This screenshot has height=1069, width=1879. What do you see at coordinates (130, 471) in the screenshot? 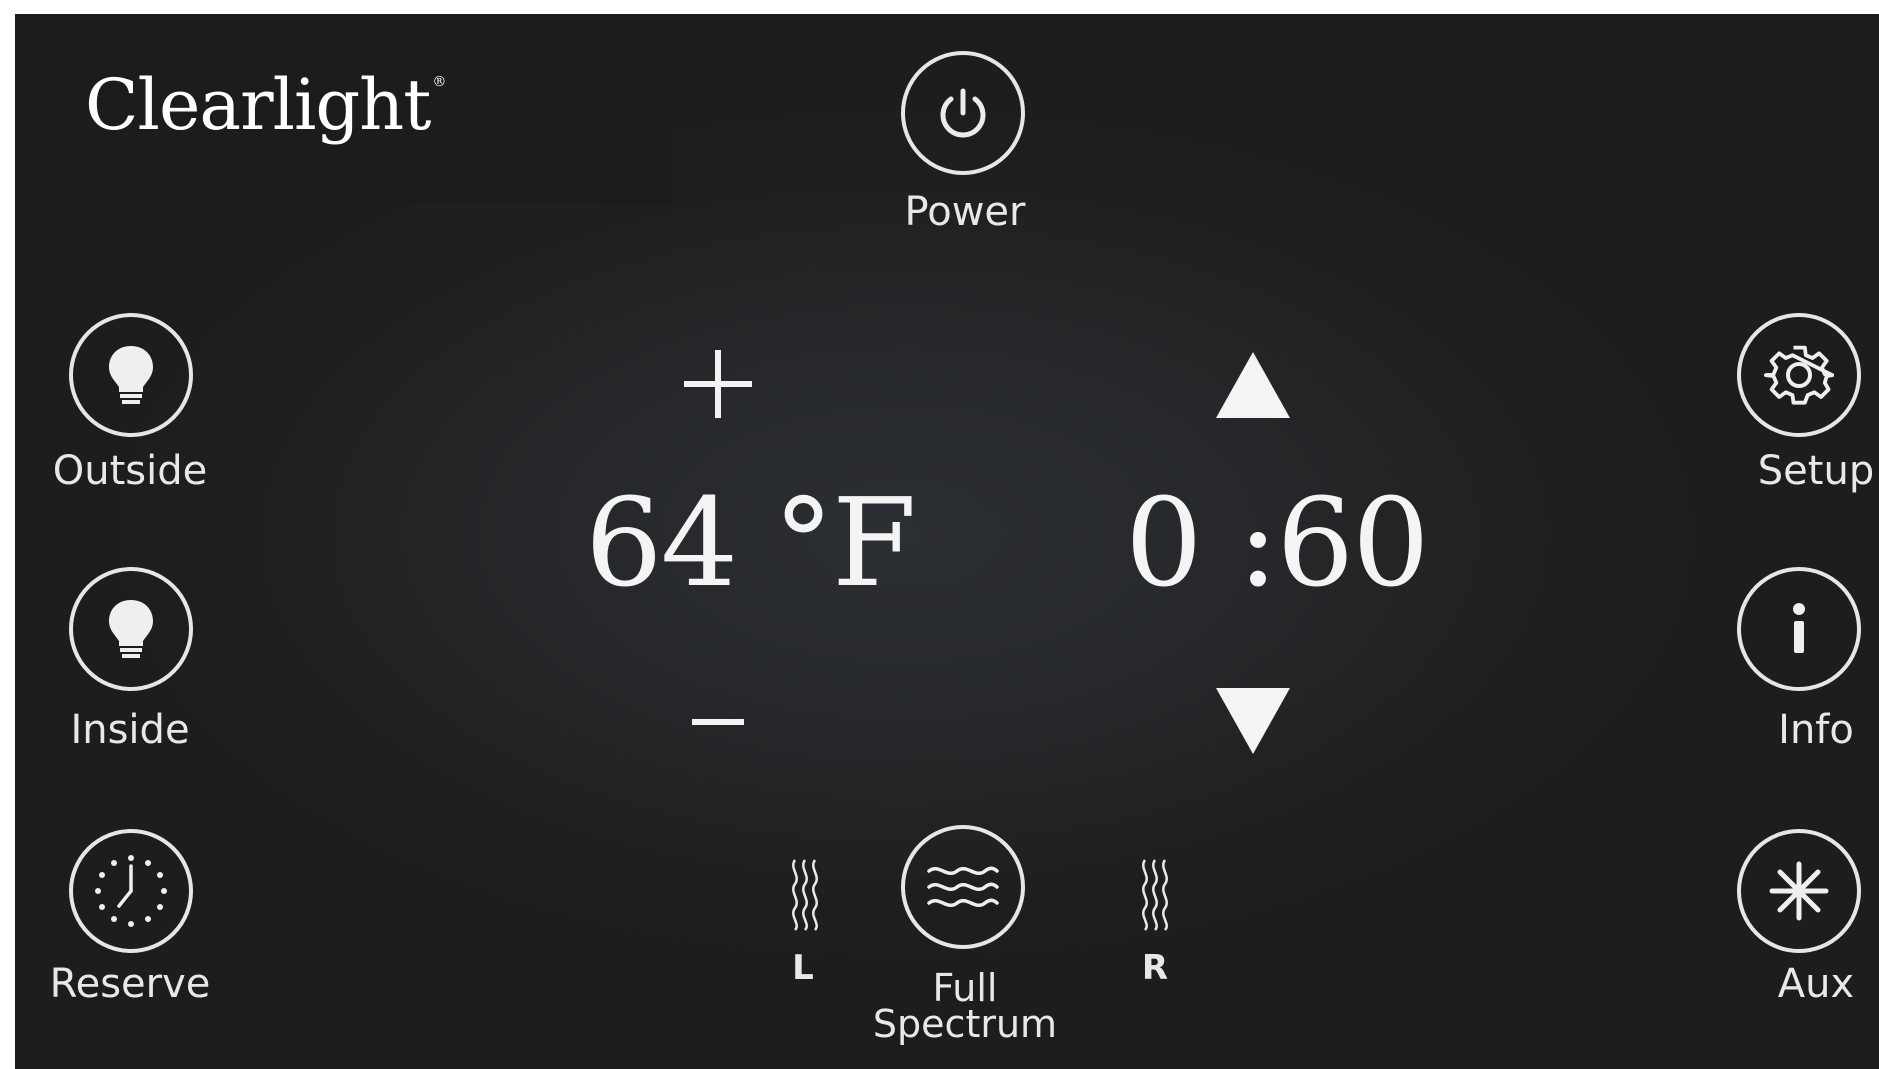
I see `outside-label: Outside` at bounding box center [130, 471].